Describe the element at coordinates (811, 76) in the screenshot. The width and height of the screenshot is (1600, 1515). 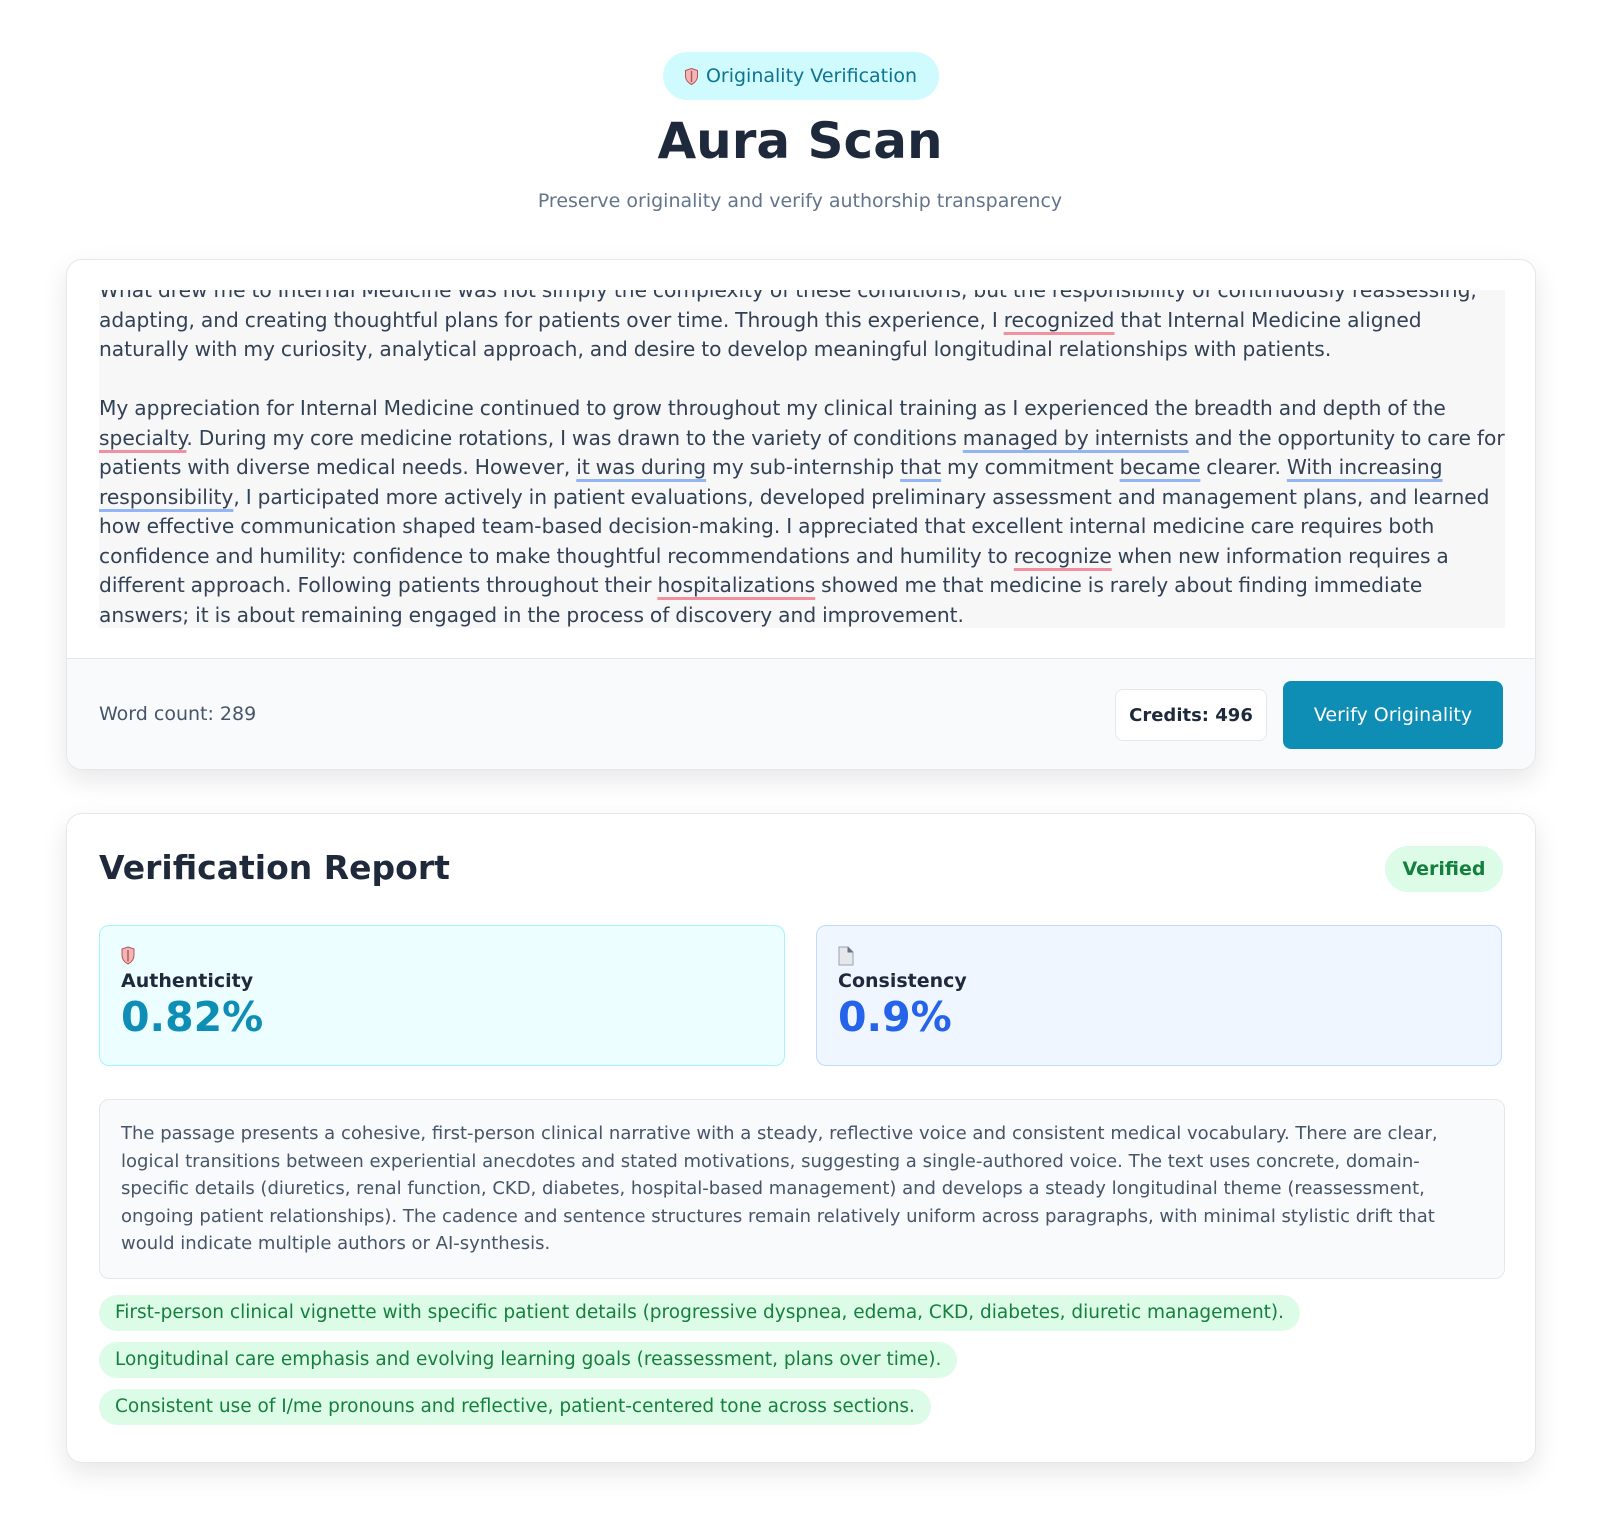
I see `badge-label: Originality Verification` at that location.